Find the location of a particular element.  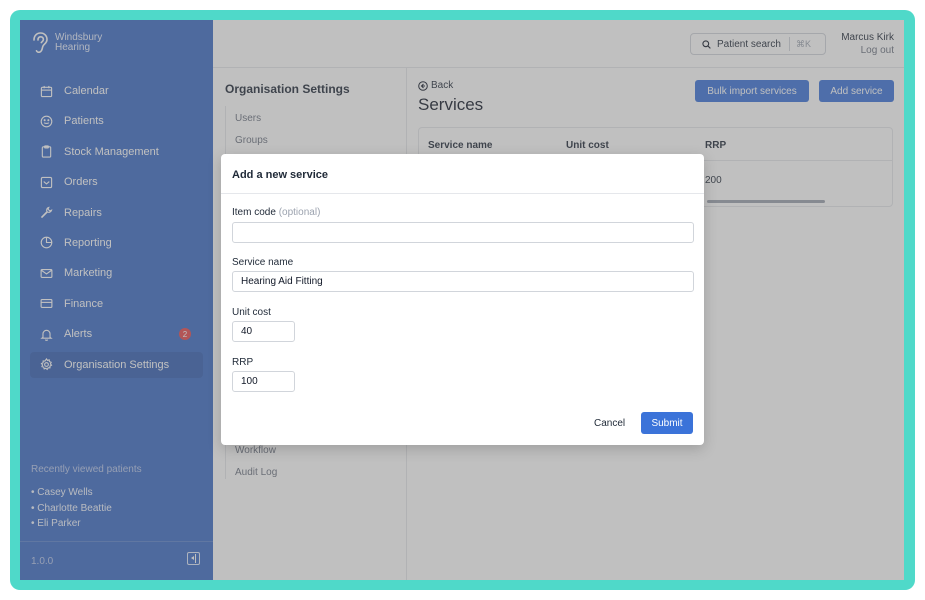

cancel-button: Cancel is located at coordinates (609, 423).